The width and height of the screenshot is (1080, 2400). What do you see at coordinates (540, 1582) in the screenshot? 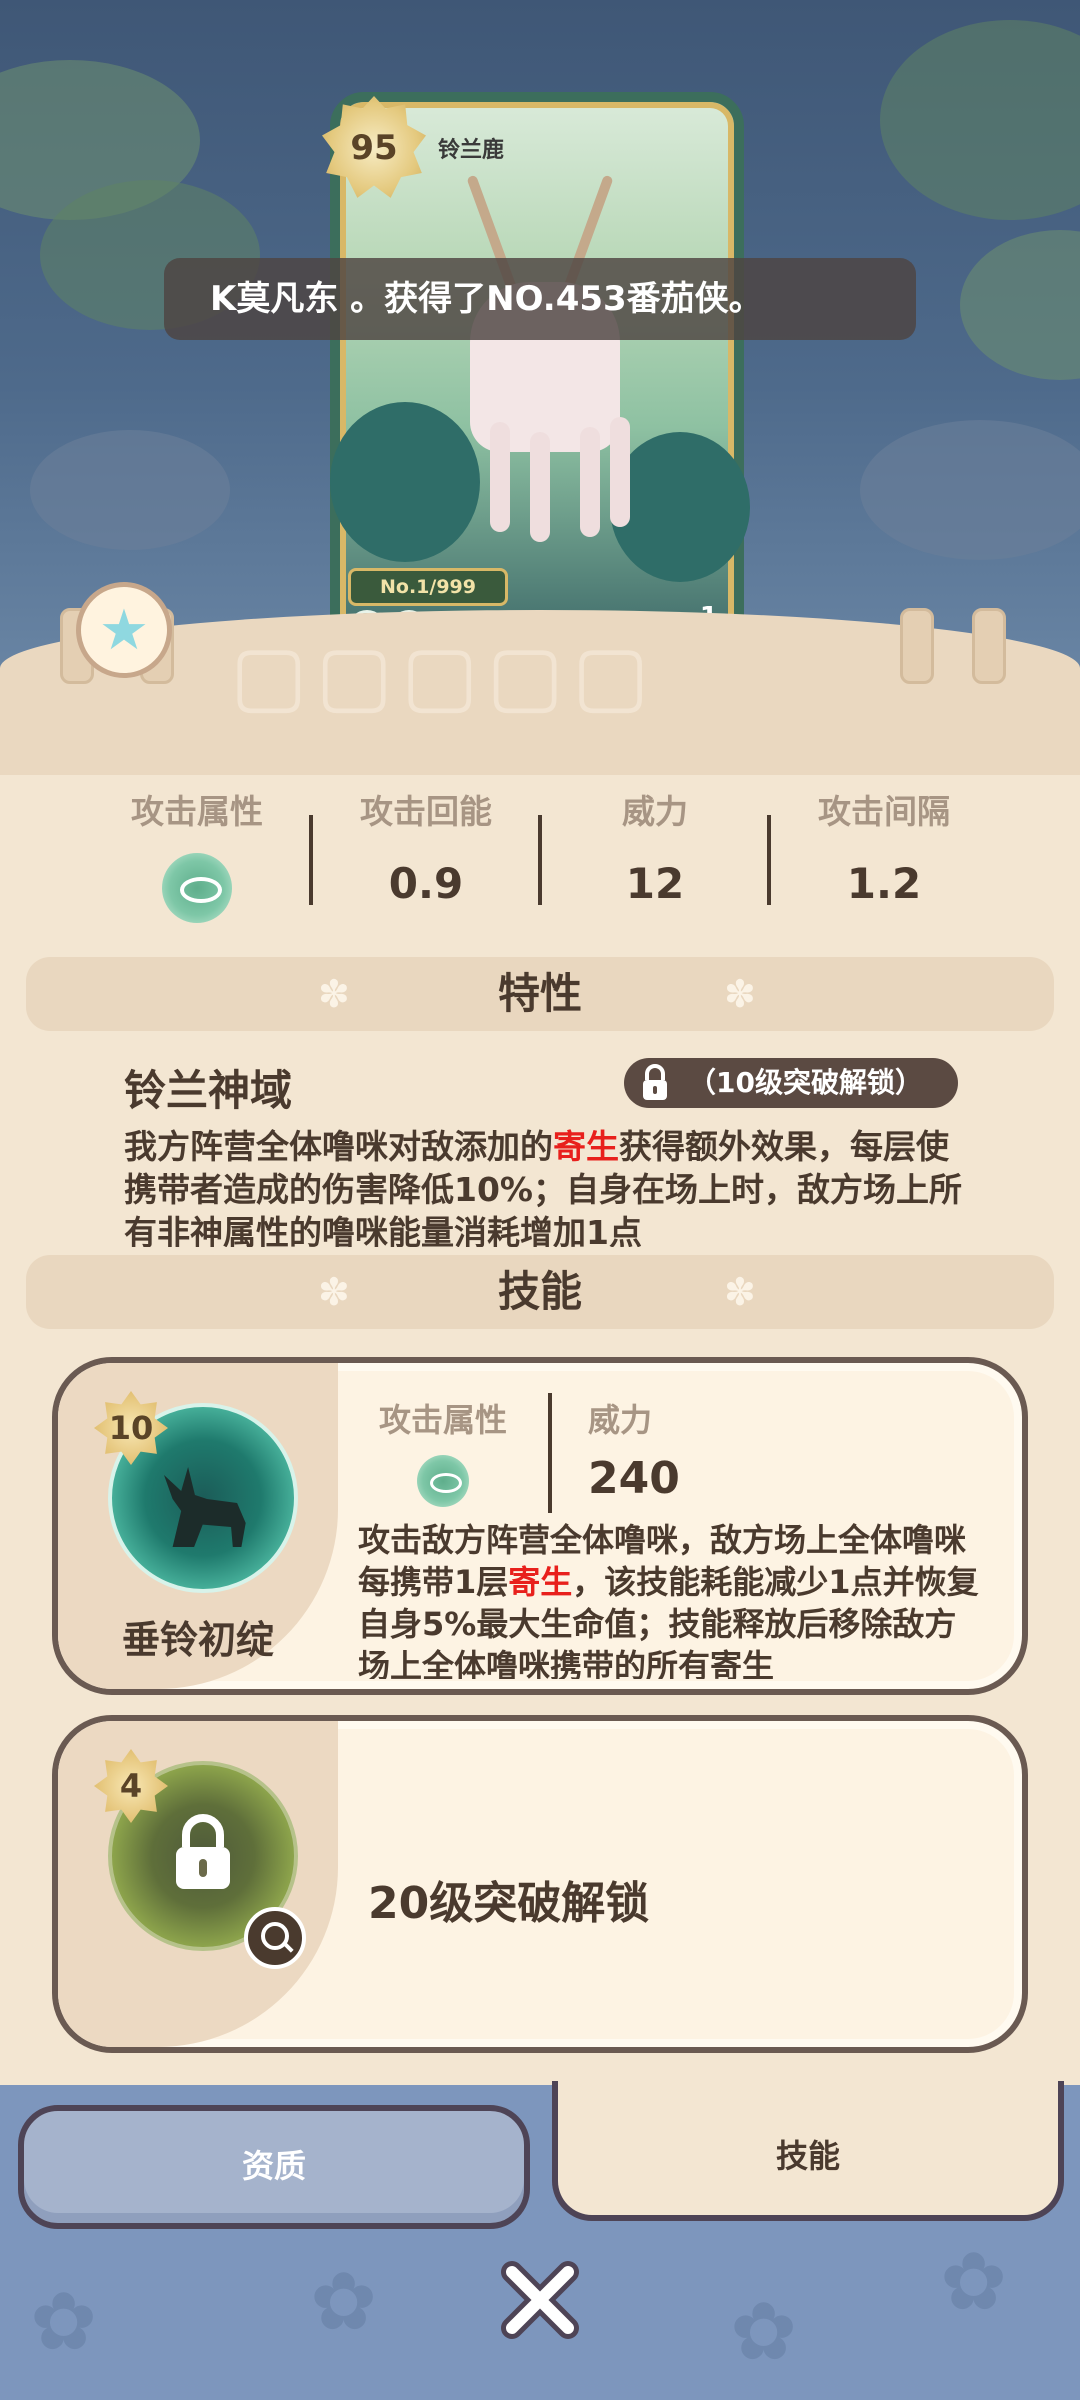
I see `skill-desc-highlight: 寄生` at bounding box center [540, 1582].